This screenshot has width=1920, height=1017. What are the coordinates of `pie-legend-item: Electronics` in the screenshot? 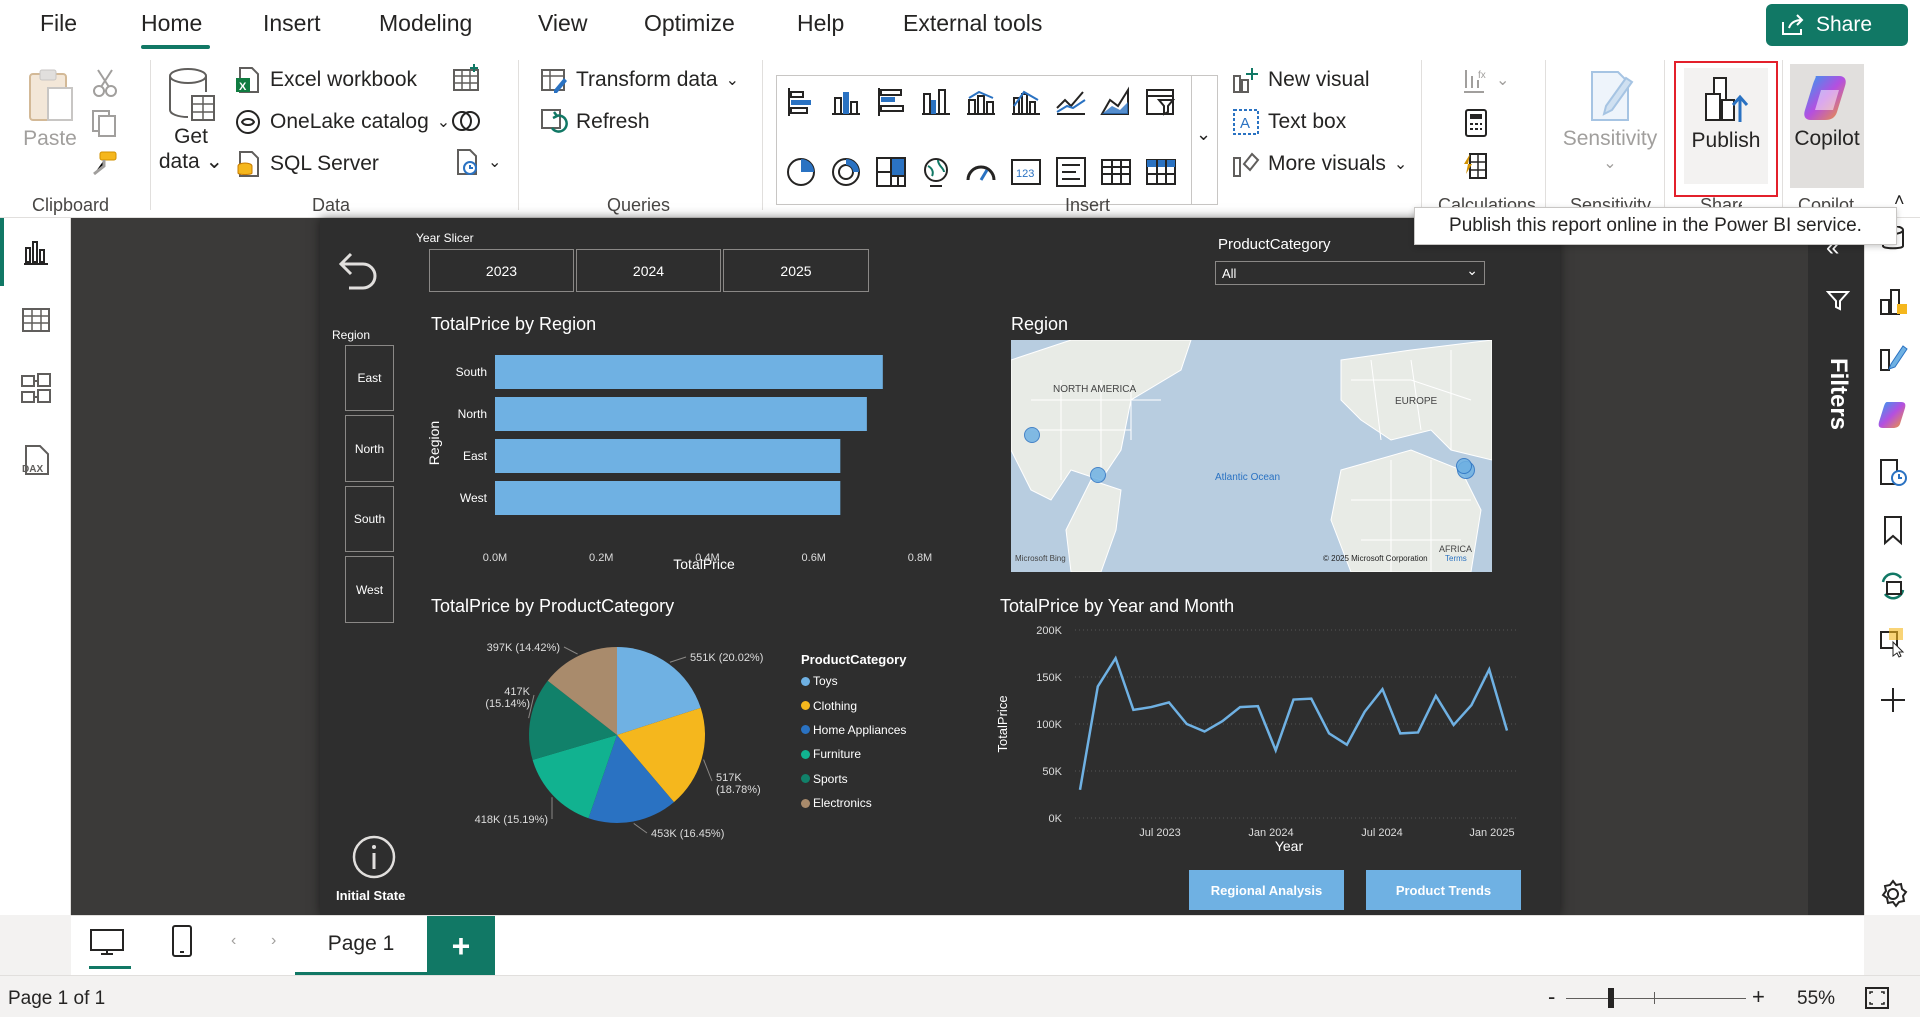 It's located at (853, 803).